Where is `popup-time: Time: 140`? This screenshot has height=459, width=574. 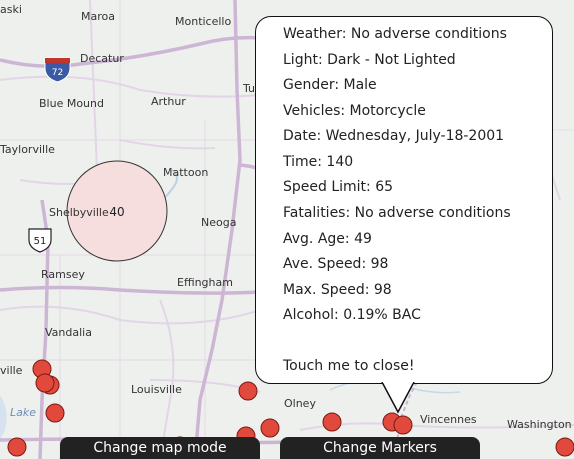 popup-time: Time: 140 is located at coordinates (318, 162).